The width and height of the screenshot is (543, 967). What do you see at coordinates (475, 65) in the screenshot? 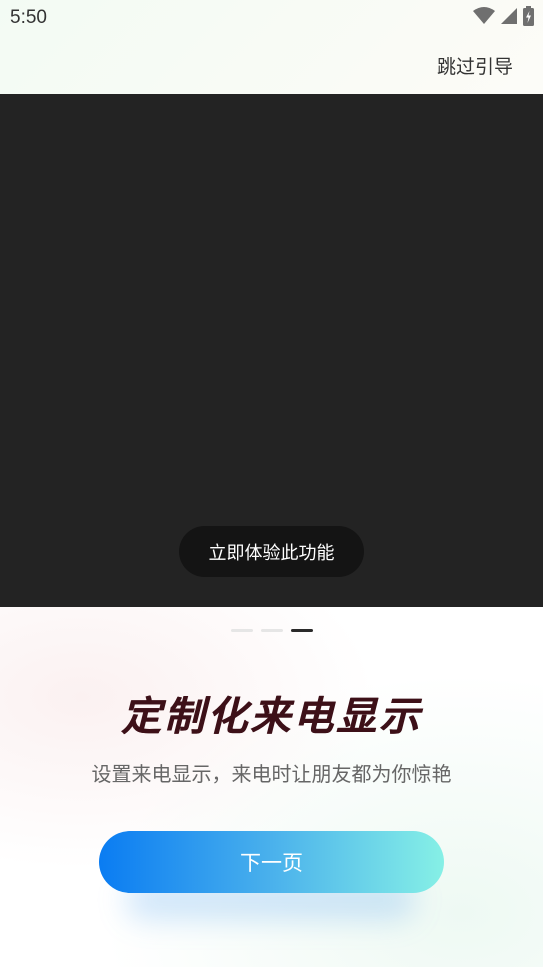
I see `skip-guide-button: 跳过引导` at bounding box center [475, 65].